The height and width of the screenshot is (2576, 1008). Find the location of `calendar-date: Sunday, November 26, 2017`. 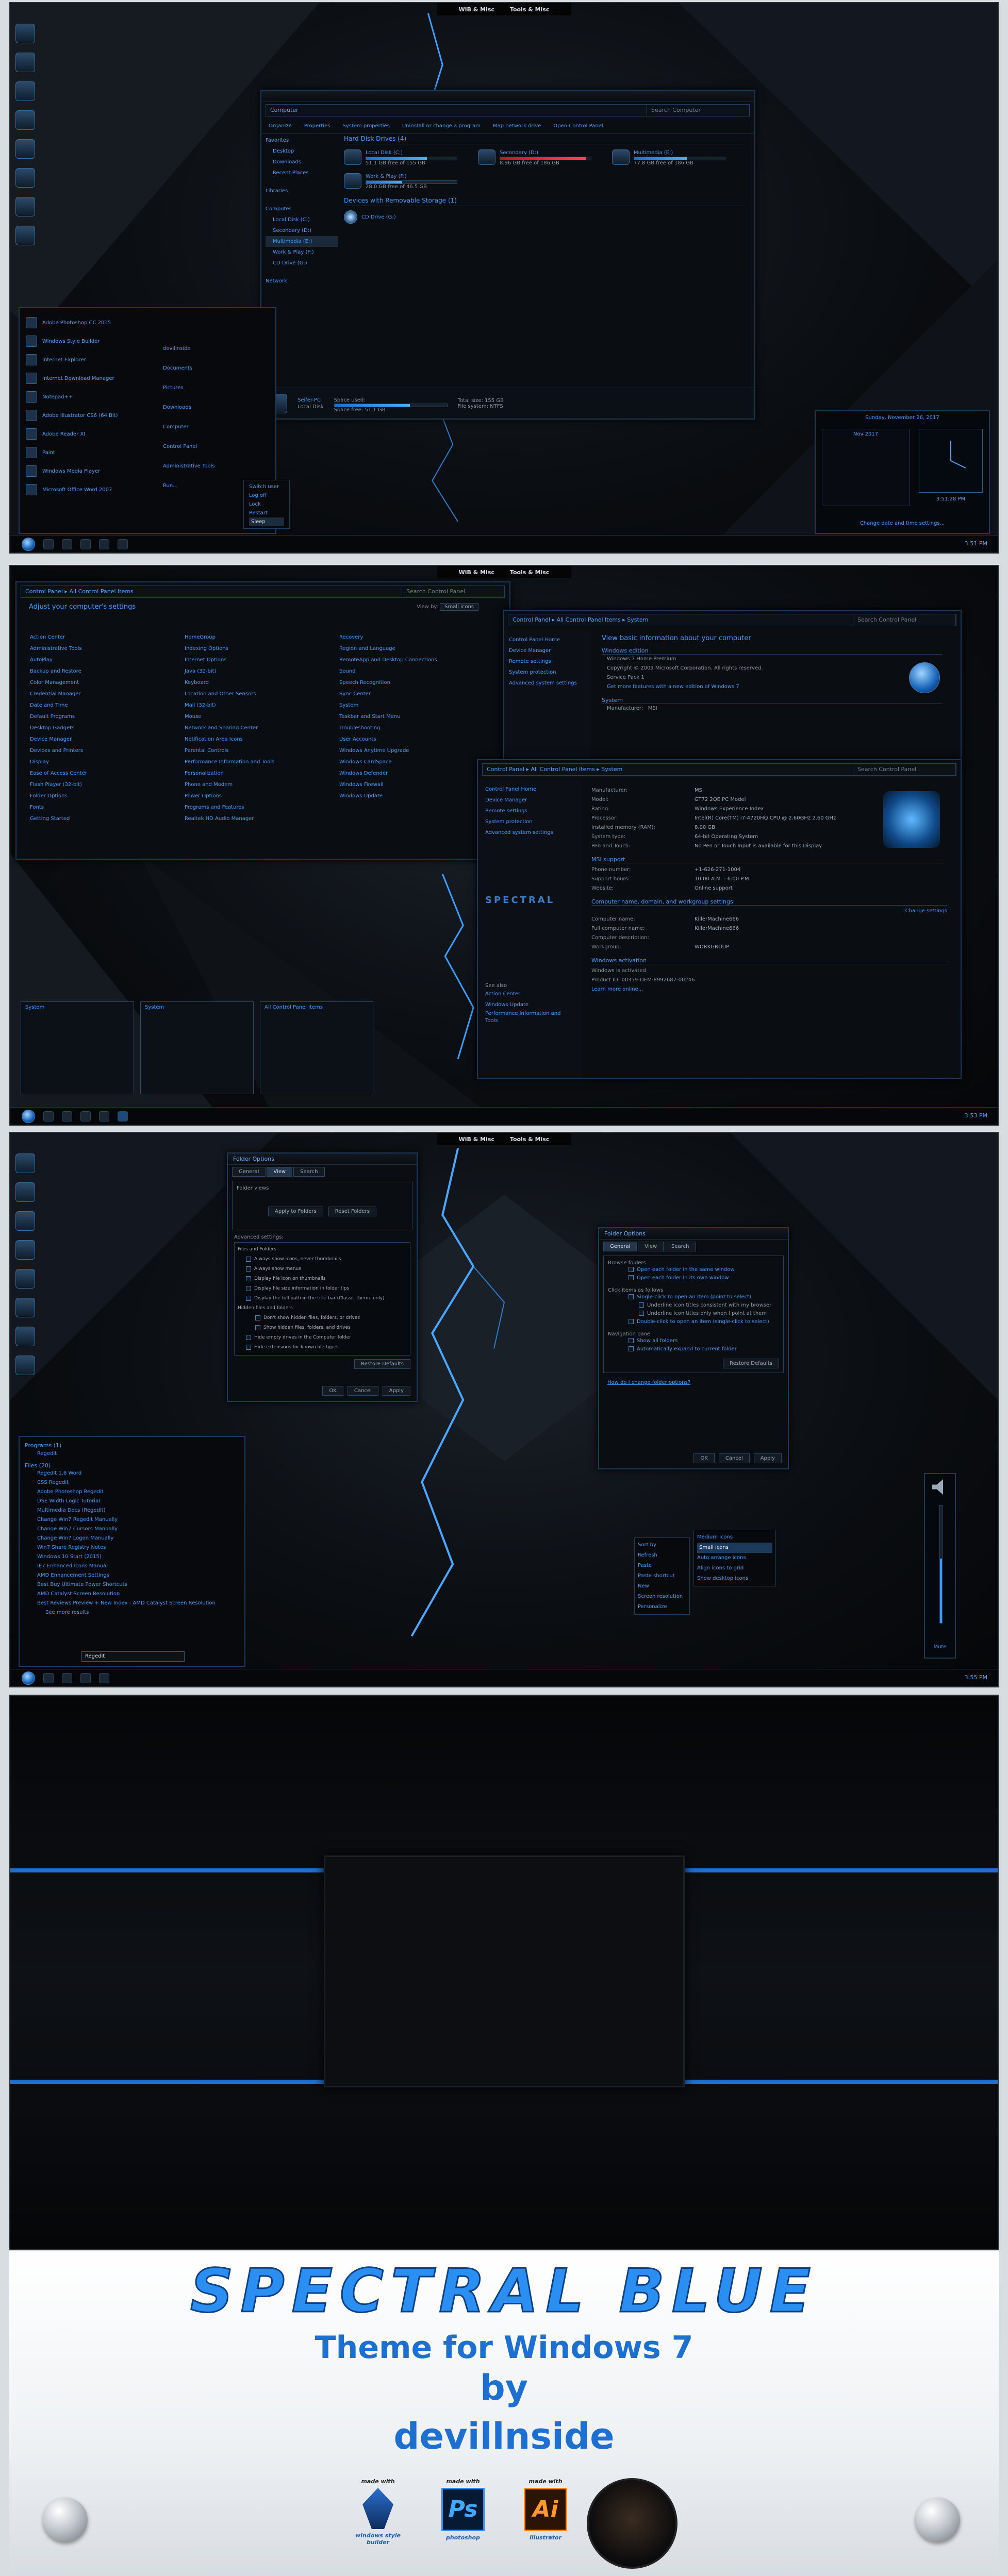

calendar-date: Sunday, November 26, 2017 is located at coordinates (902, 418).